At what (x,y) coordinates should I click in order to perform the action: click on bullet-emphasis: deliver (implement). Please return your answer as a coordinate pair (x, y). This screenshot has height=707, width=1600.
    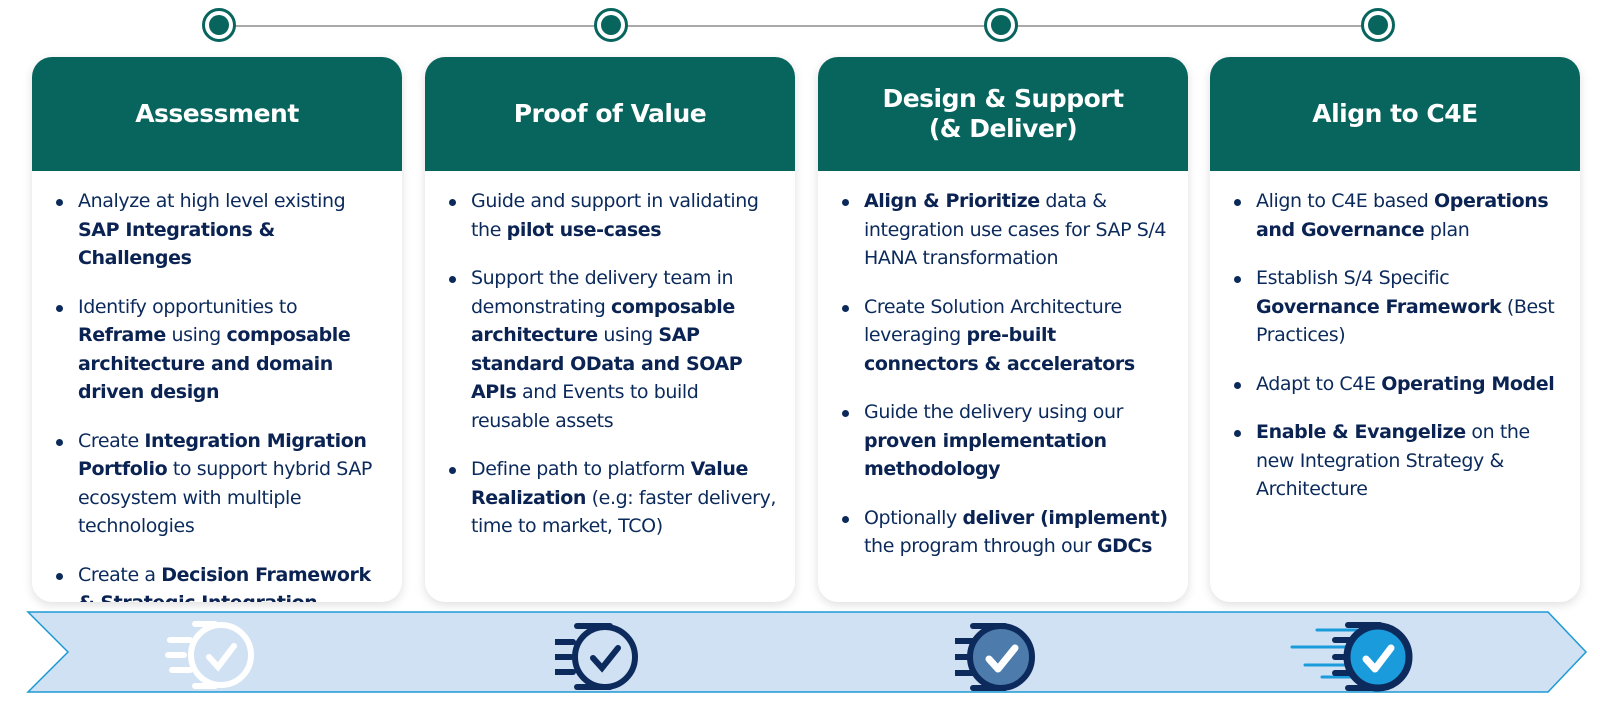
    Looking at the image, I should click on (1065, 517).